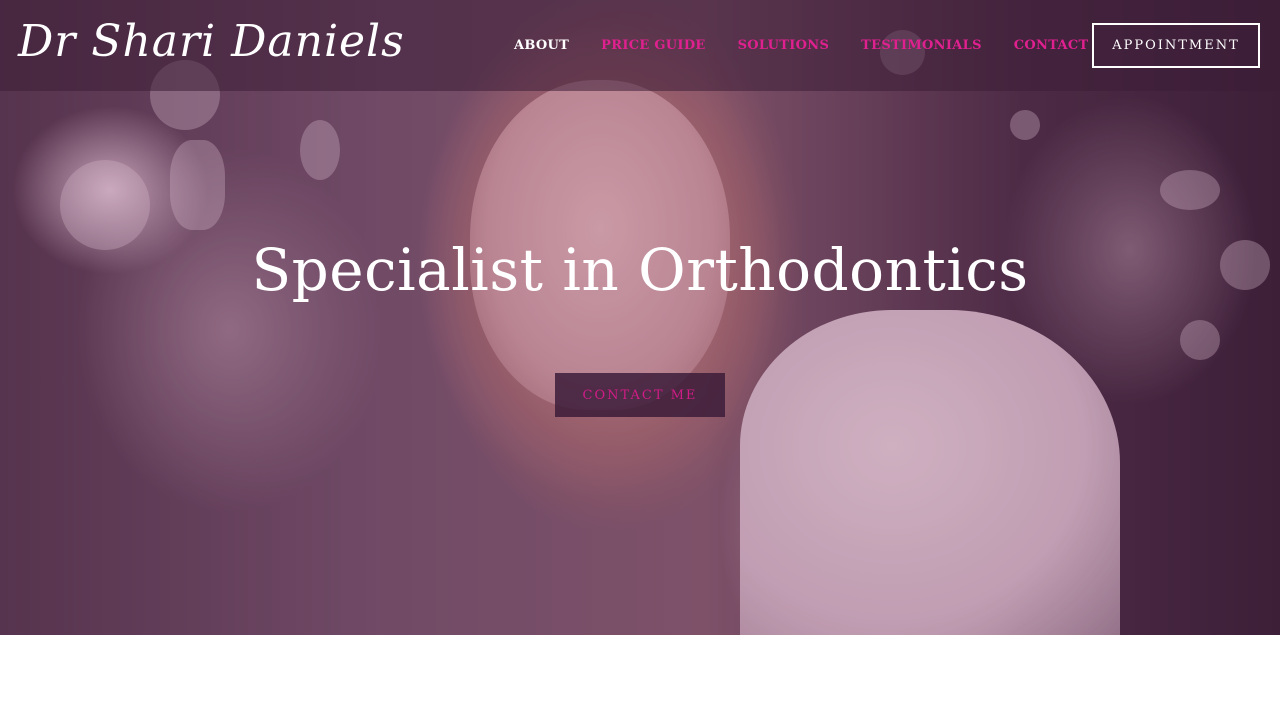 This screenshot has width=1280, height=720. Describe the element at coordinates (541, 45) in the screenshot. I see `nav-item-about: ABOUT` at that location.